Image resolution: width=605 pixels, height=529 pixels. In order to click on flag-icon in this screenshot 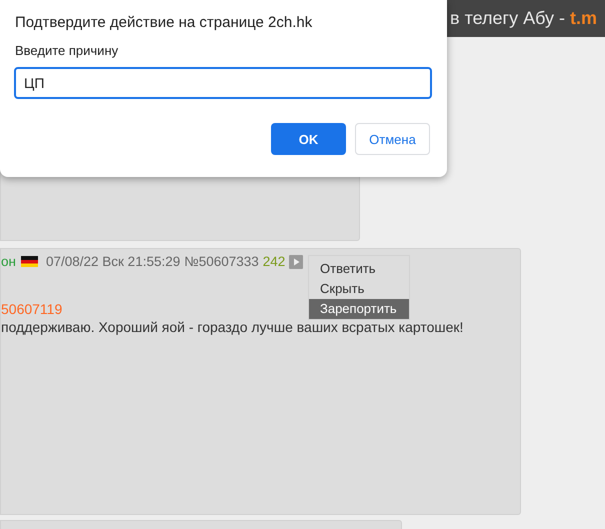, I will do `click(29, 261)`.